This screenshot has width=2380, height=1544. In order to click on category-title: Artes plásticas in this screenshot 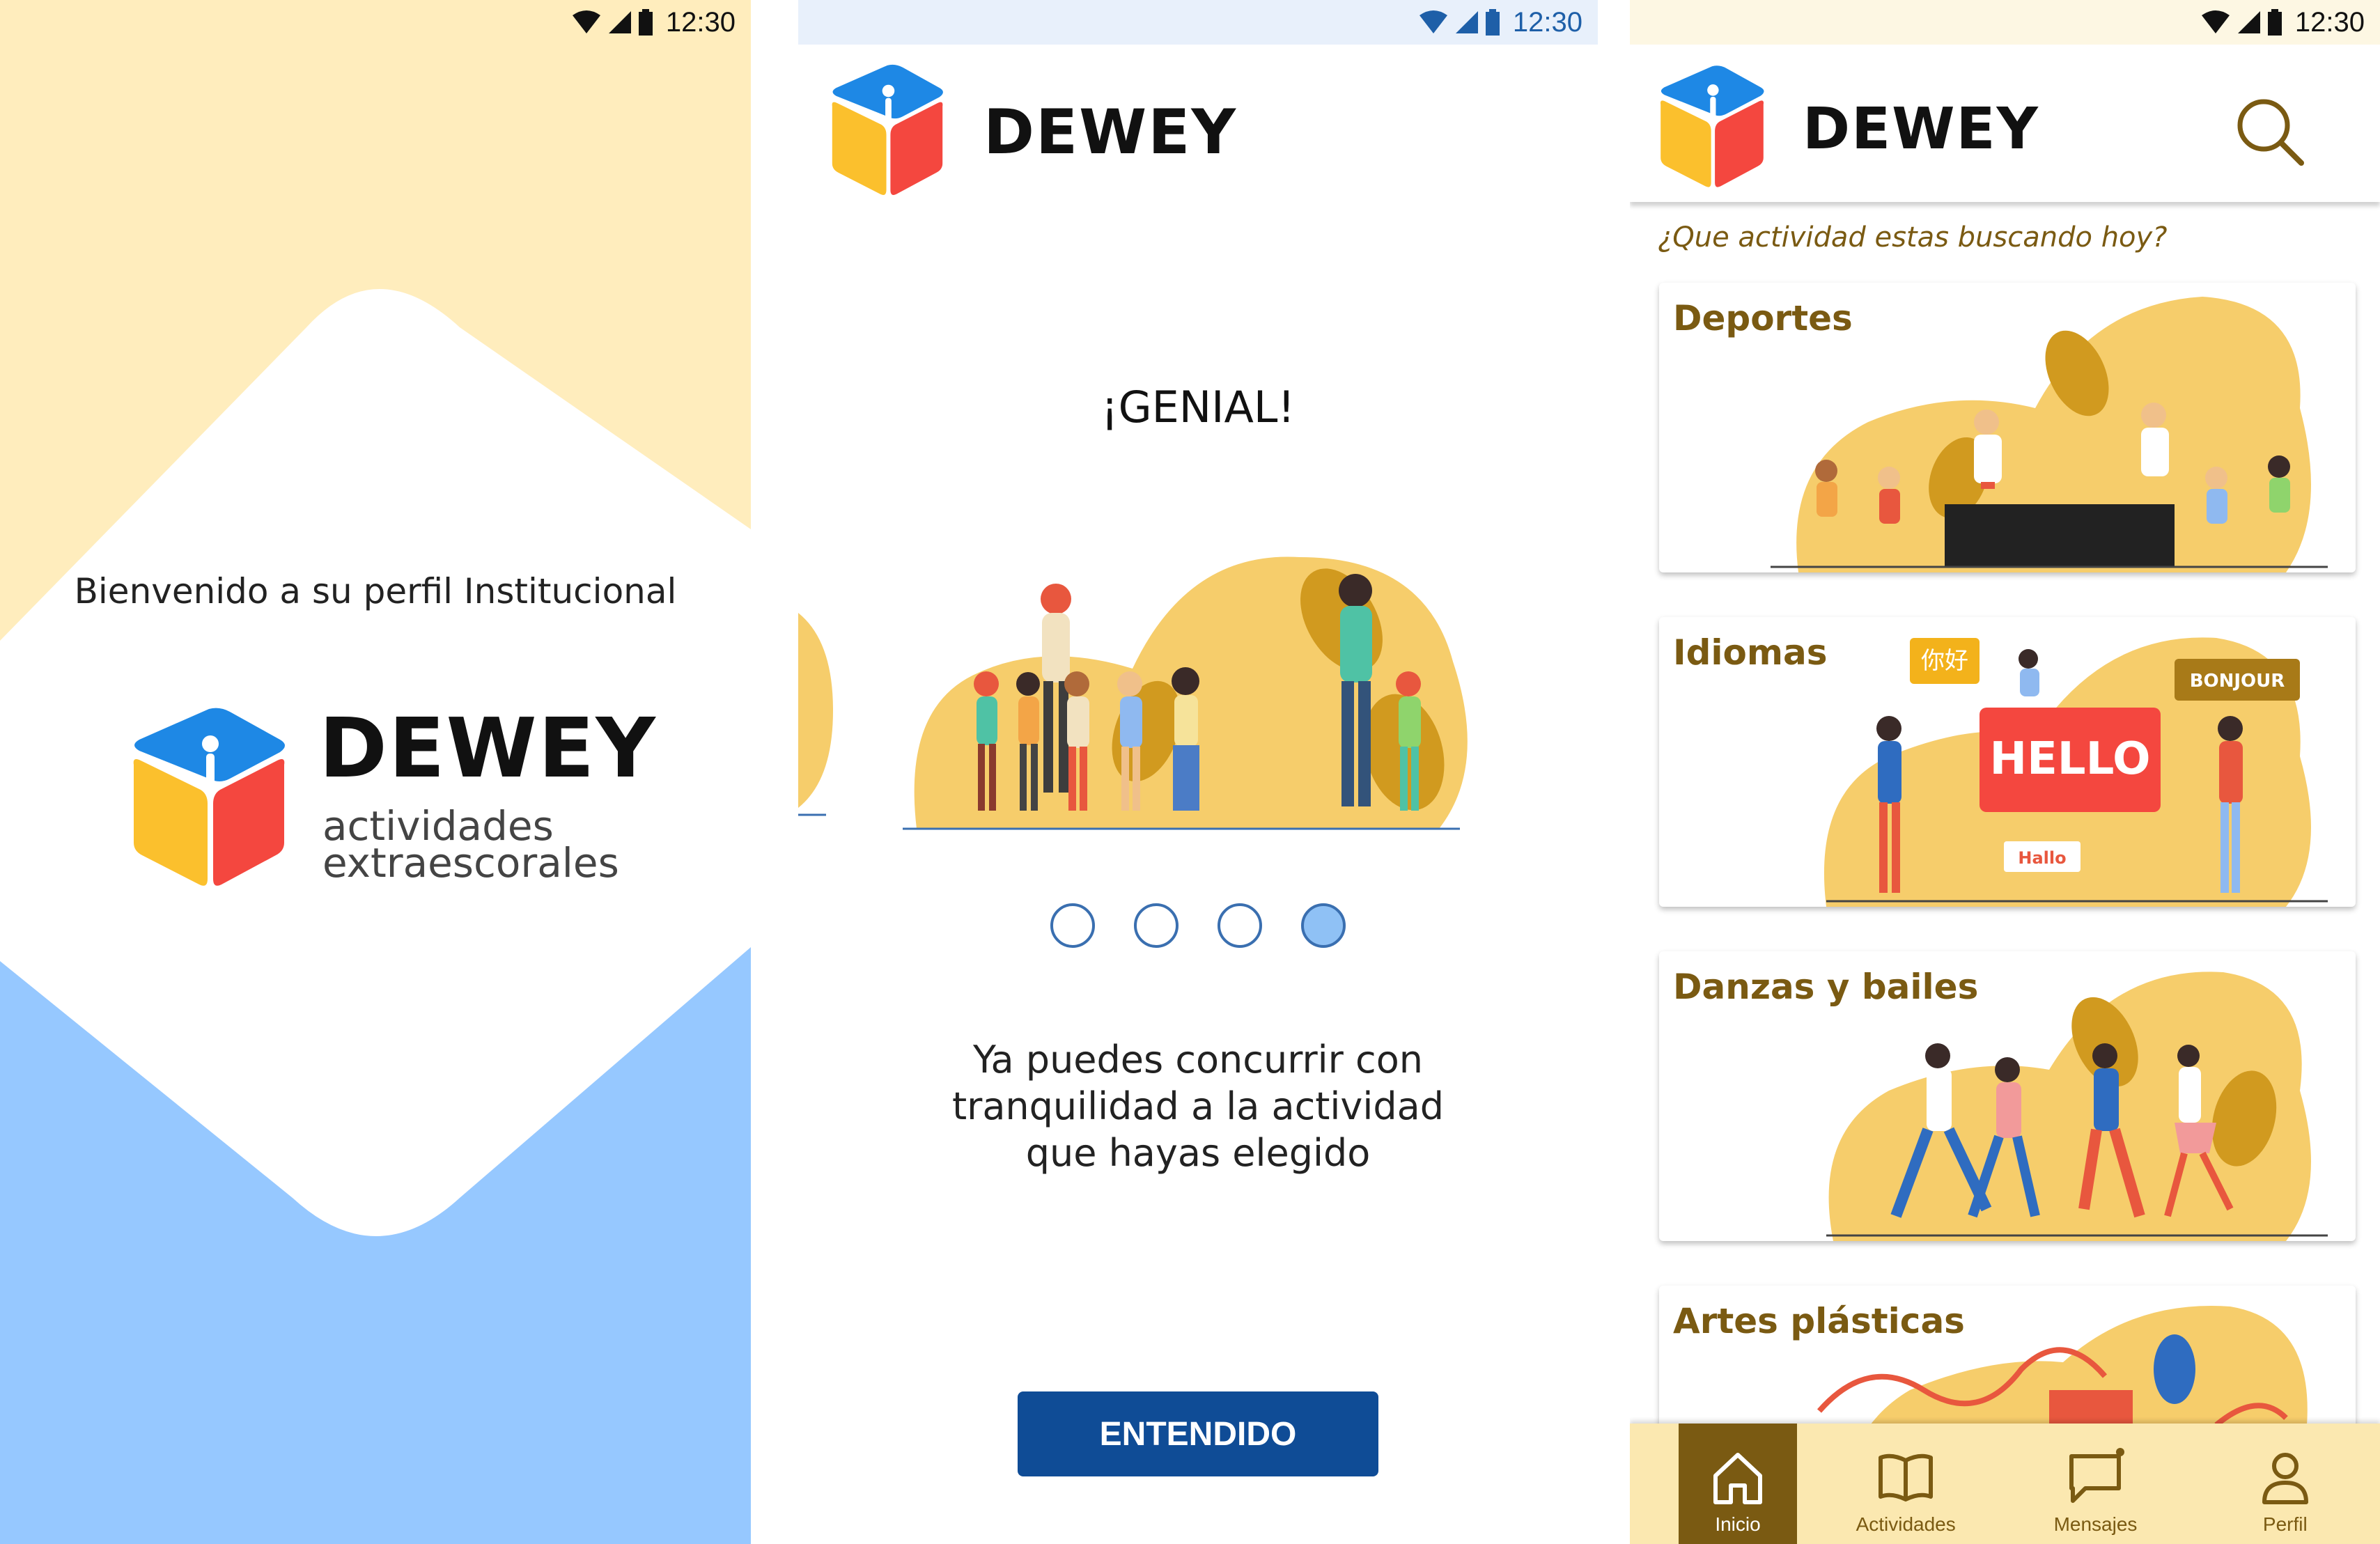, I will do `click(1819, 1321)`.